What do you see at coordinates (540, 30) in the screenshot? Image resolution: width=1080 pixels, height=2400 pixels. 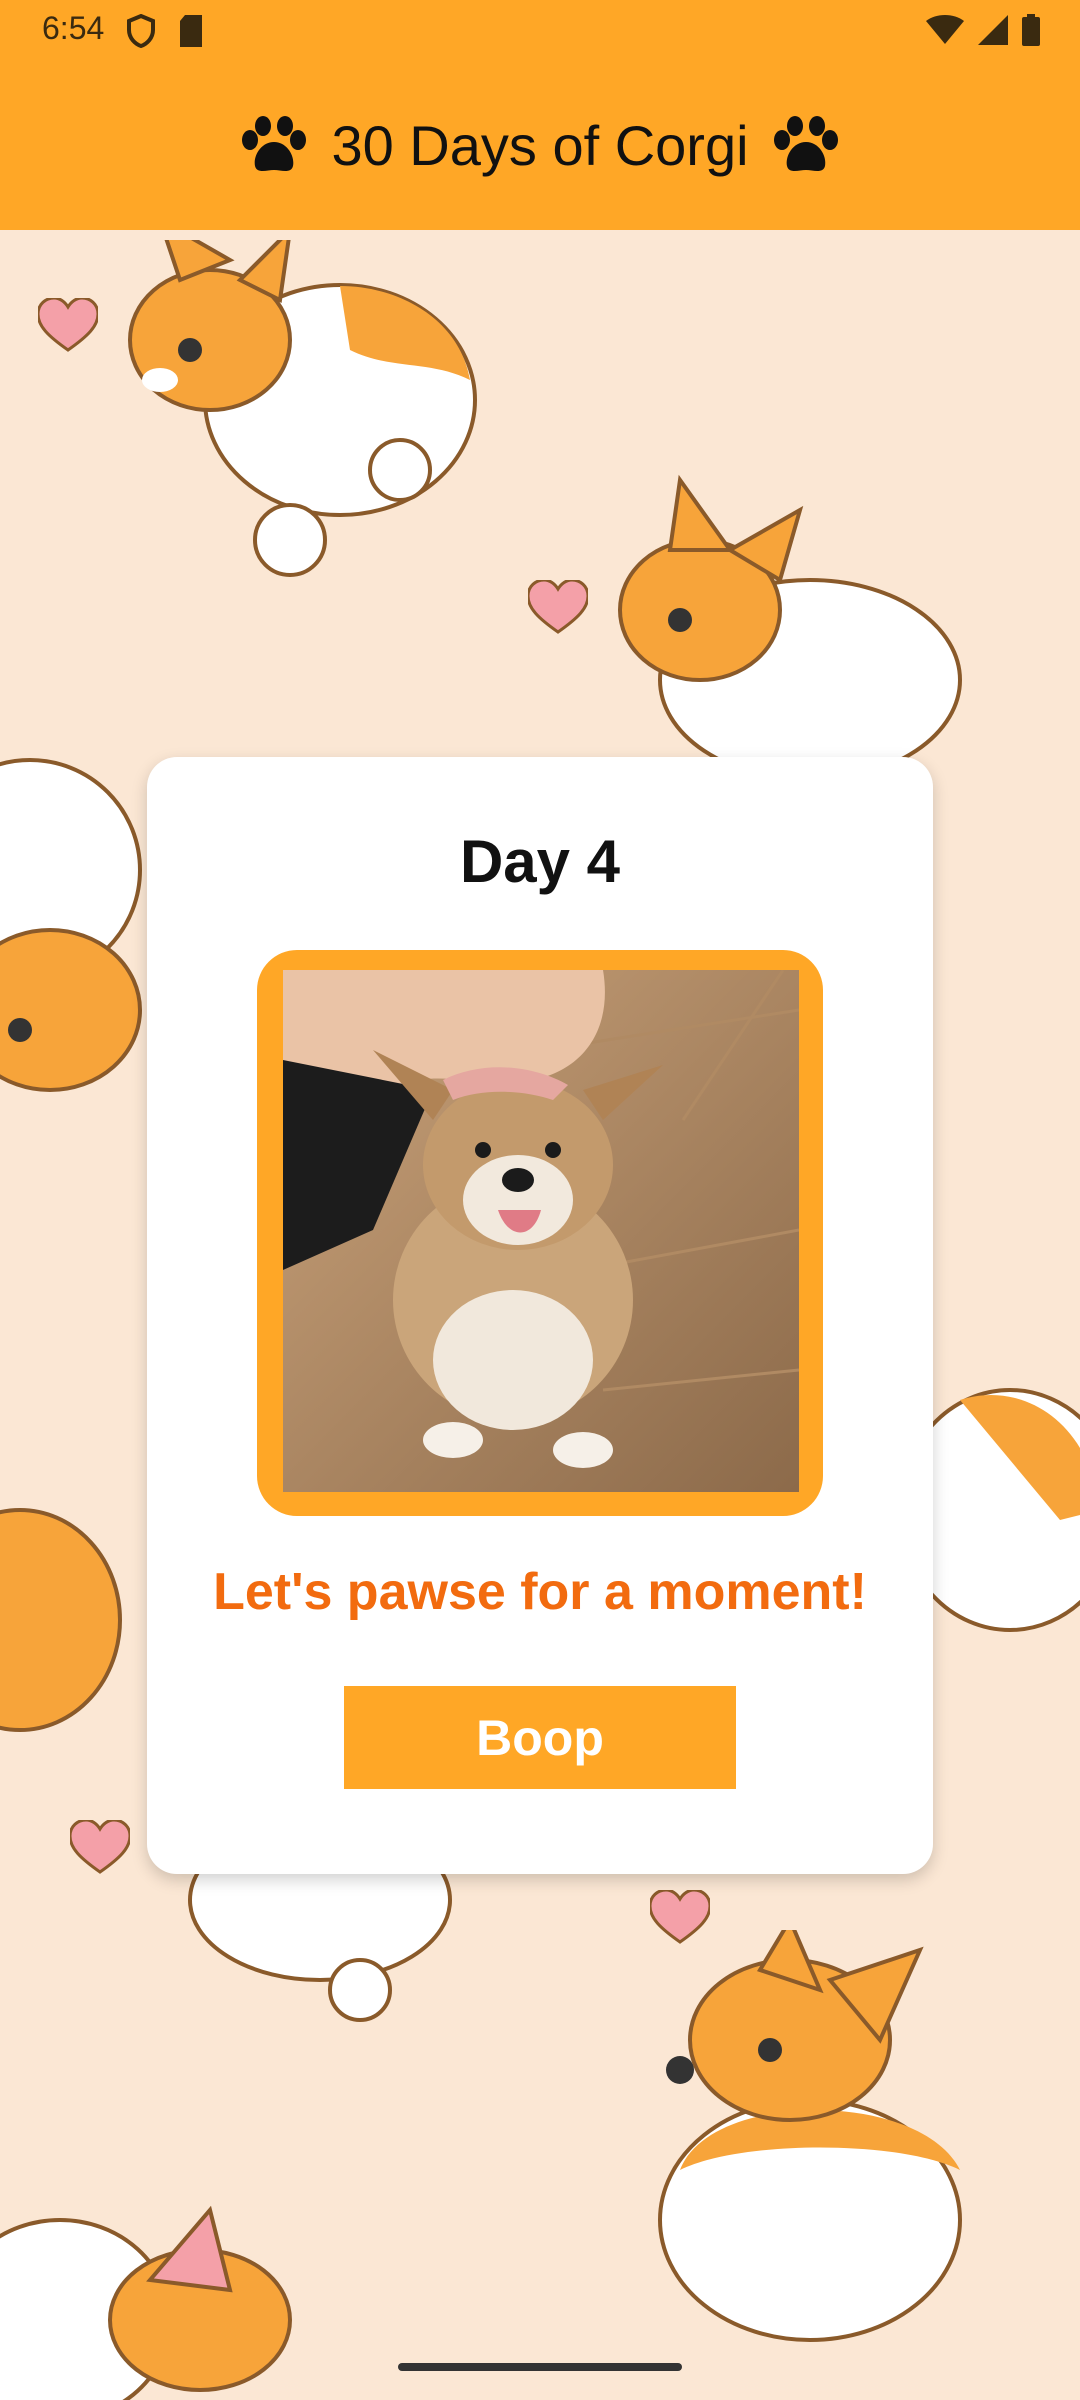 I see `status-bar: 6:54` at bounding box center [540, 30].